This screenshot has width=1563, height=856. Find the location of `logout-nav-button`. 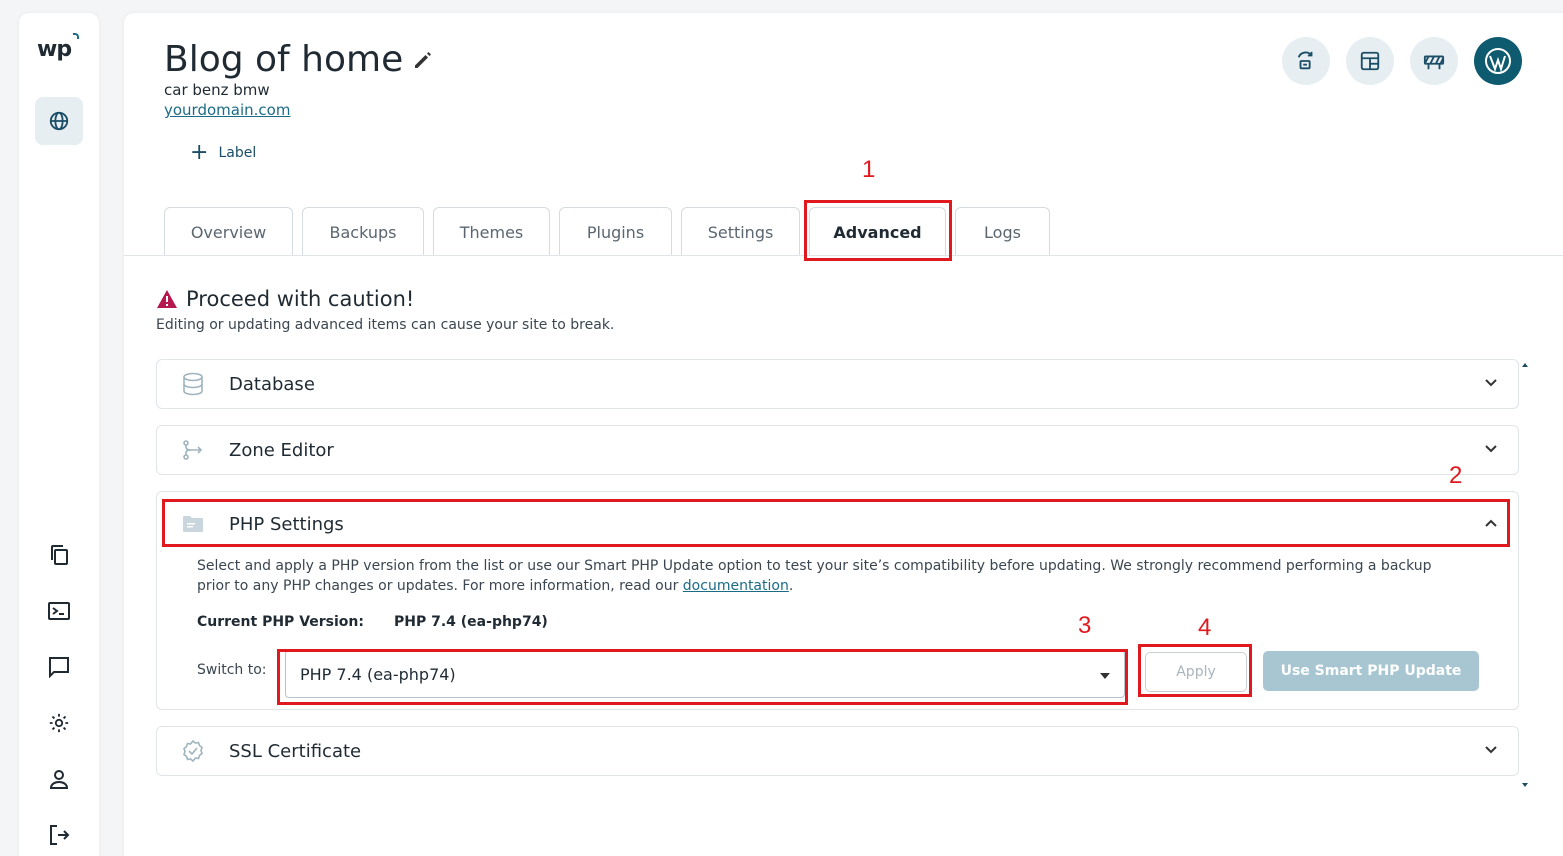

logout-nav-button is located at coordinates (59, 835).